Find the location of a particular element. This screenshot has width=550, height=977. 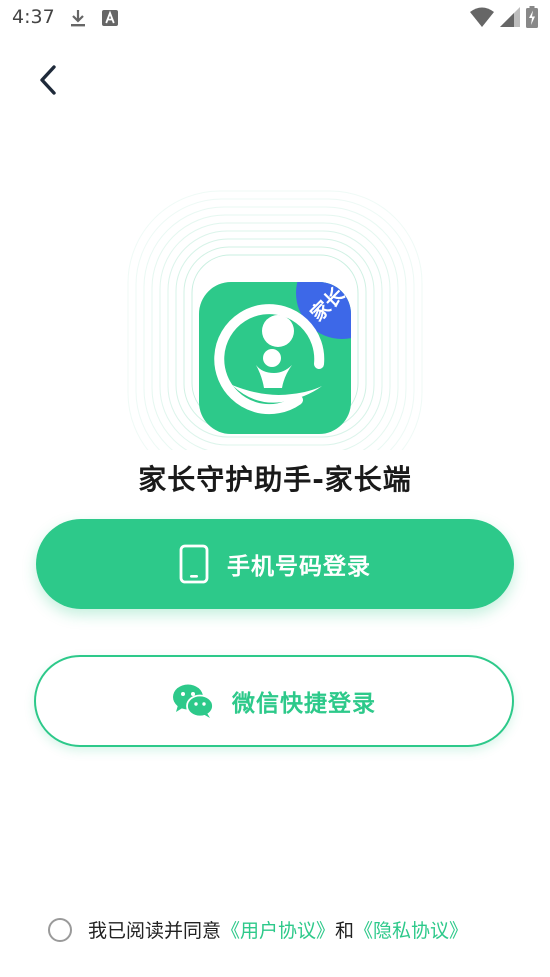

phone-login-button: 手机号码登录 is located at coordinates (275, 564).